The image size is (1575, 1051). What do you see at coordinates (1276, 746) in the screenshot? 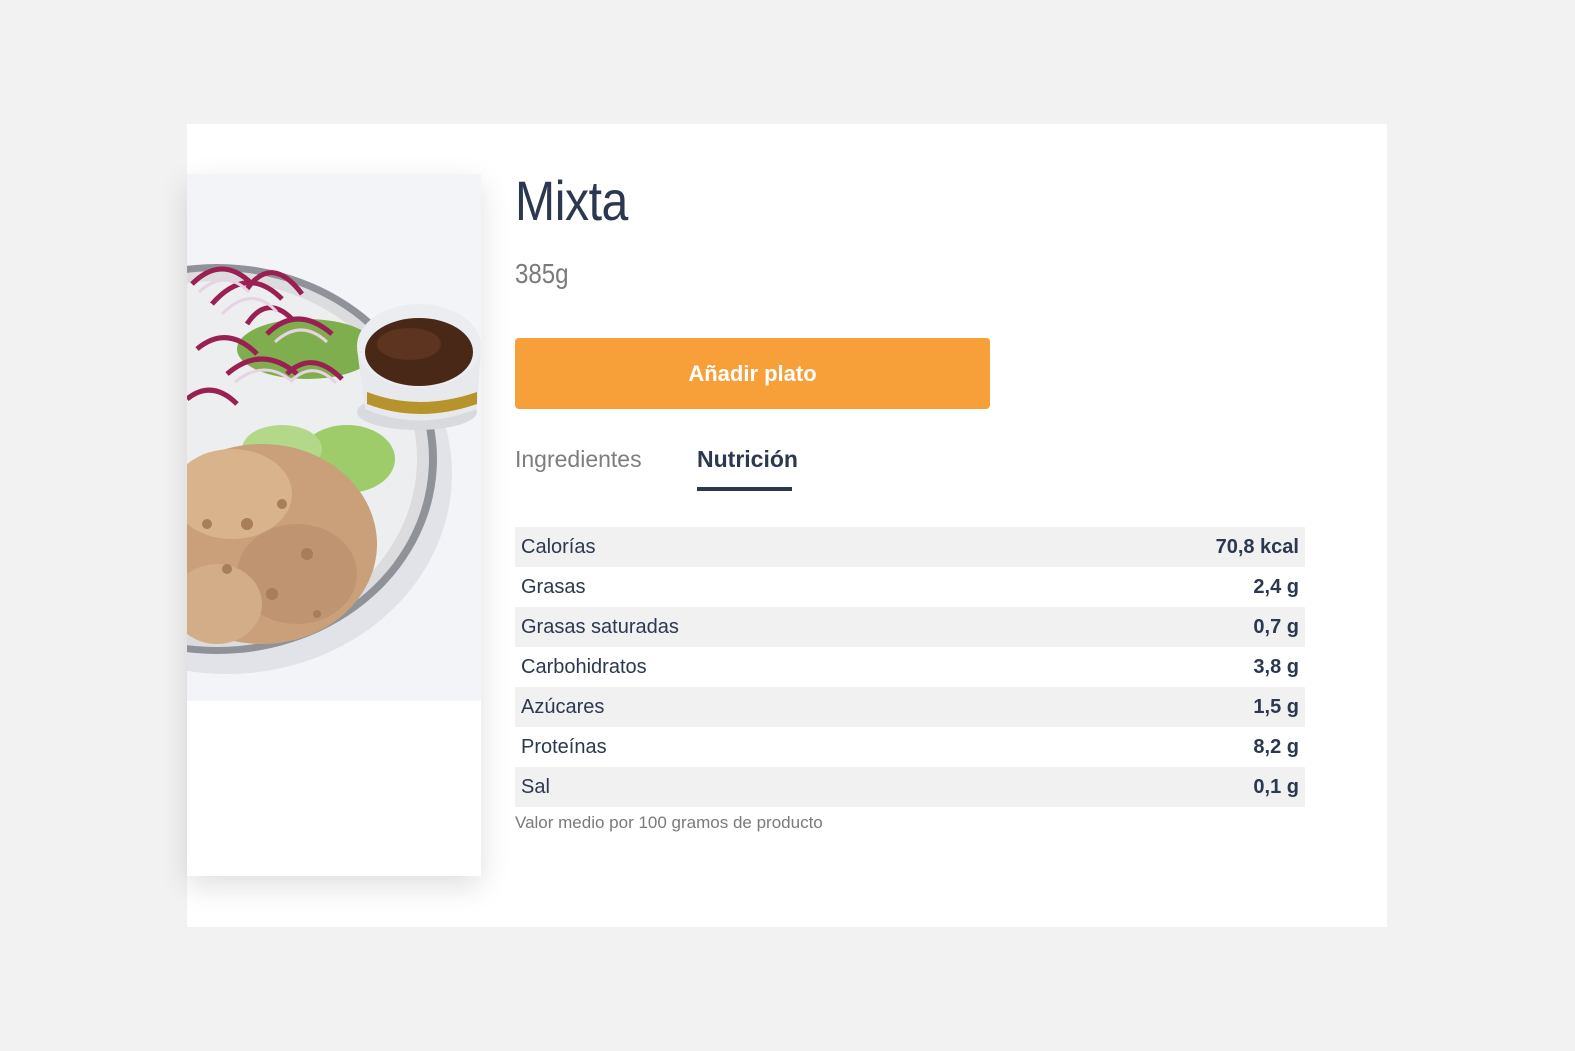
I see `nutrient-value: 8,2 g` at bounding box center [1276, 746].